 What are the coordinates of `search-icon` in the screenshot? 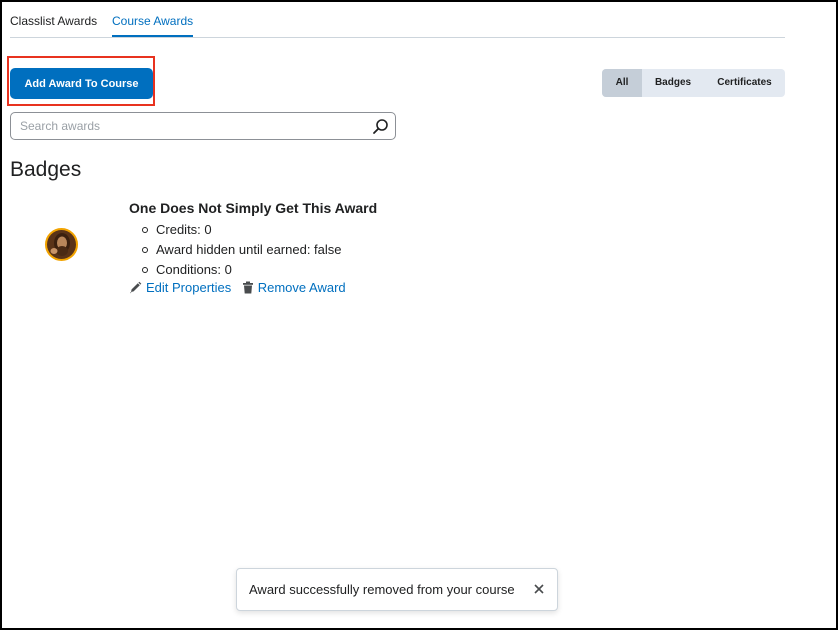 It's located at (380, 126).